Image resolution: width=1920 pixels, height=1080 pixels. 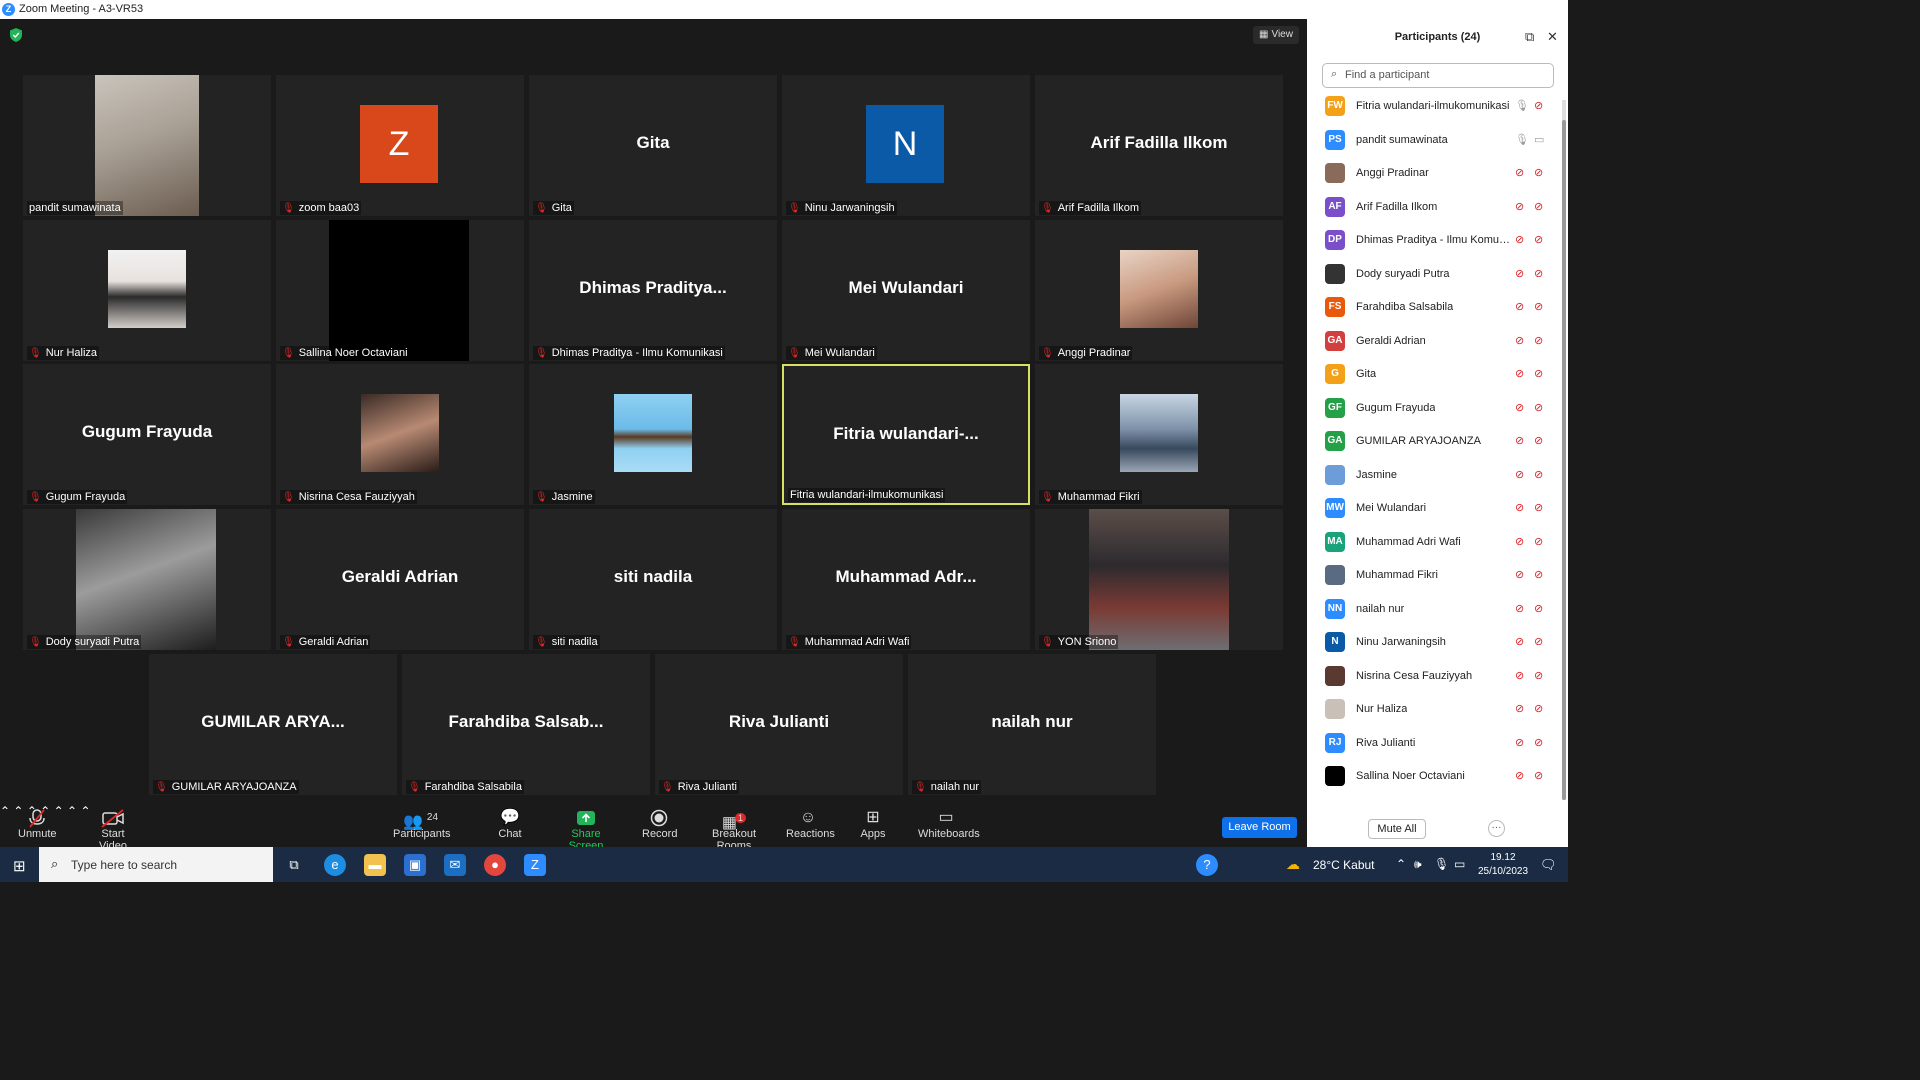 I want to click on video-tile: Geraldi Adrian 🎙 Geraldi Adrian, so click(x=400, y=579).